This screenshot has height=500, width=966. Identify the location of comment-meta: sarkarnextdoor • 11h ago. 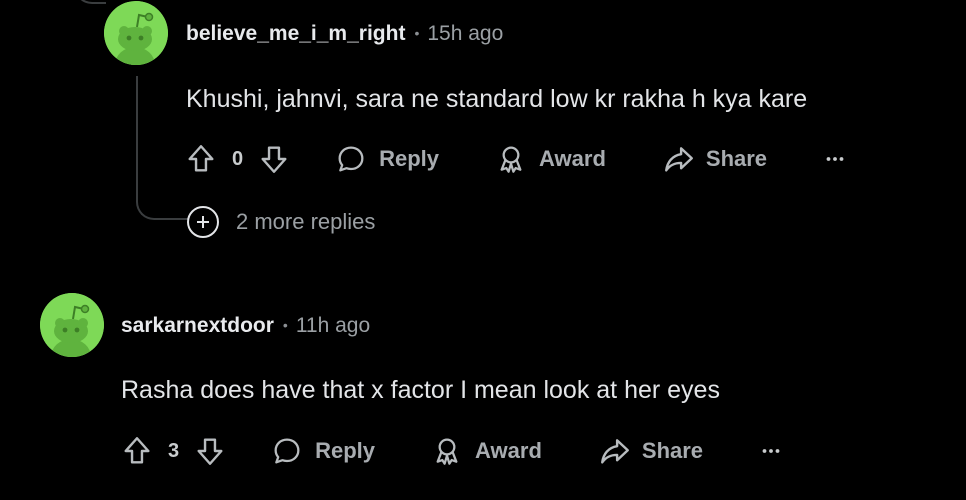
(245, 326).